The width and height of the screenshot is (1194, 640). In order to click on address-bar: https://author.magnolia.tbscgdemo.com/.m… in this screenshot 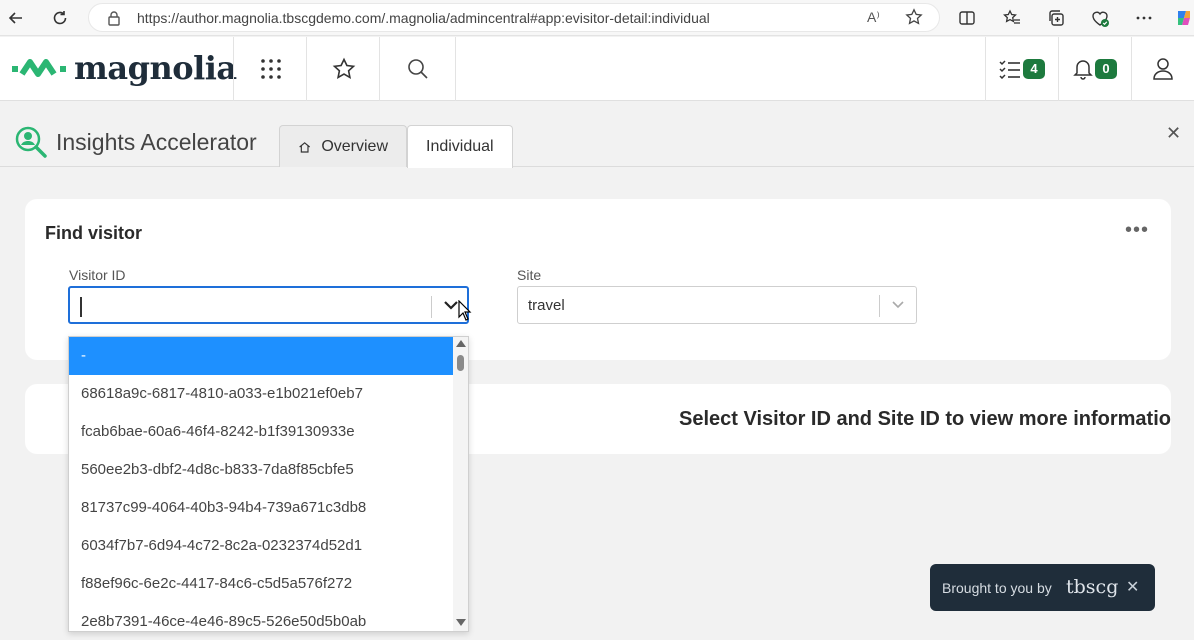, I will do `click(514, 17)`.